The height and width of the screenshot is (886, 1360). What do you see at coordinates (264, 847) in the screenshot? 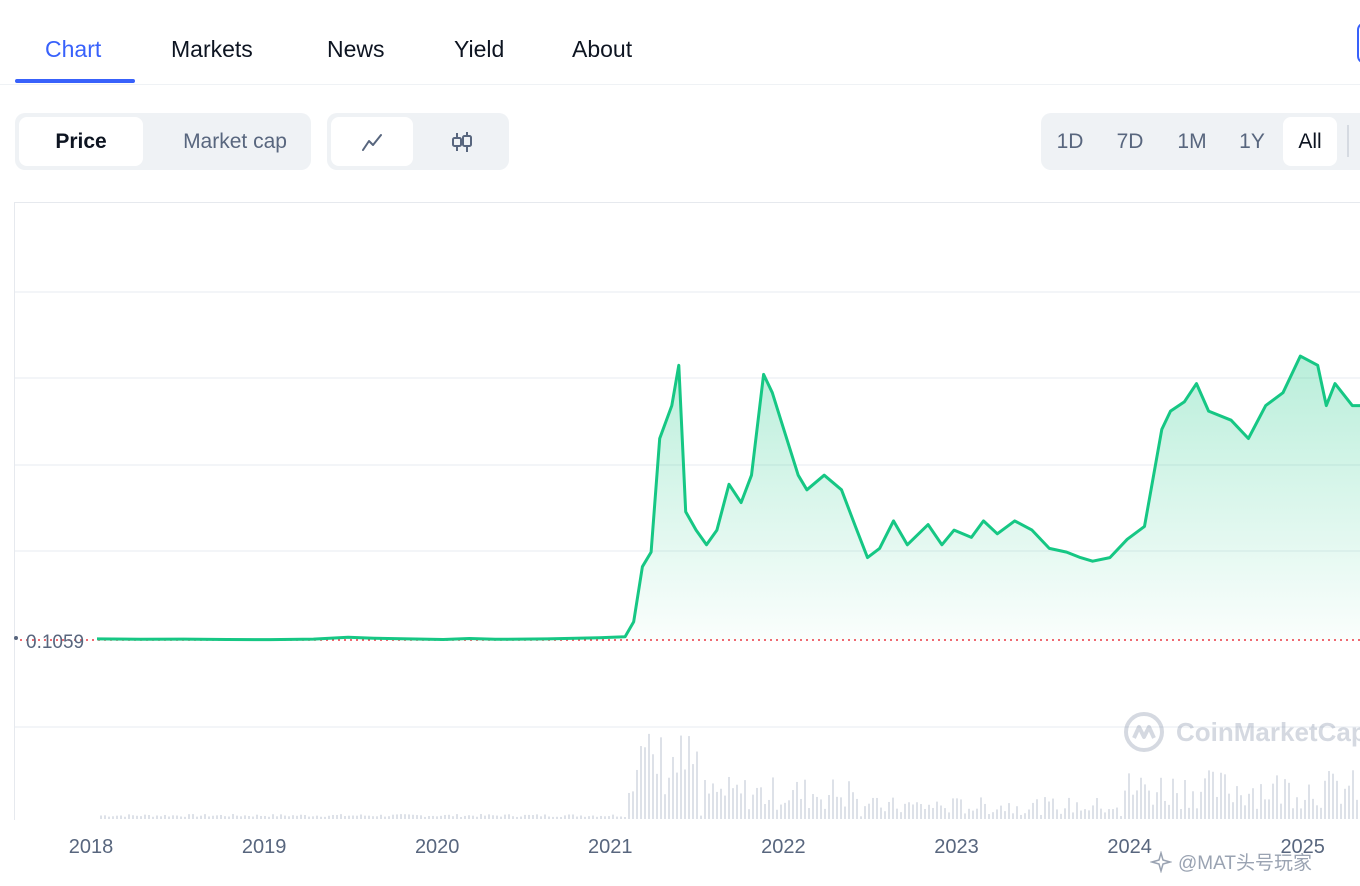
I see `x-axis-tick-label: 2019` at bounding box center [264, 847].